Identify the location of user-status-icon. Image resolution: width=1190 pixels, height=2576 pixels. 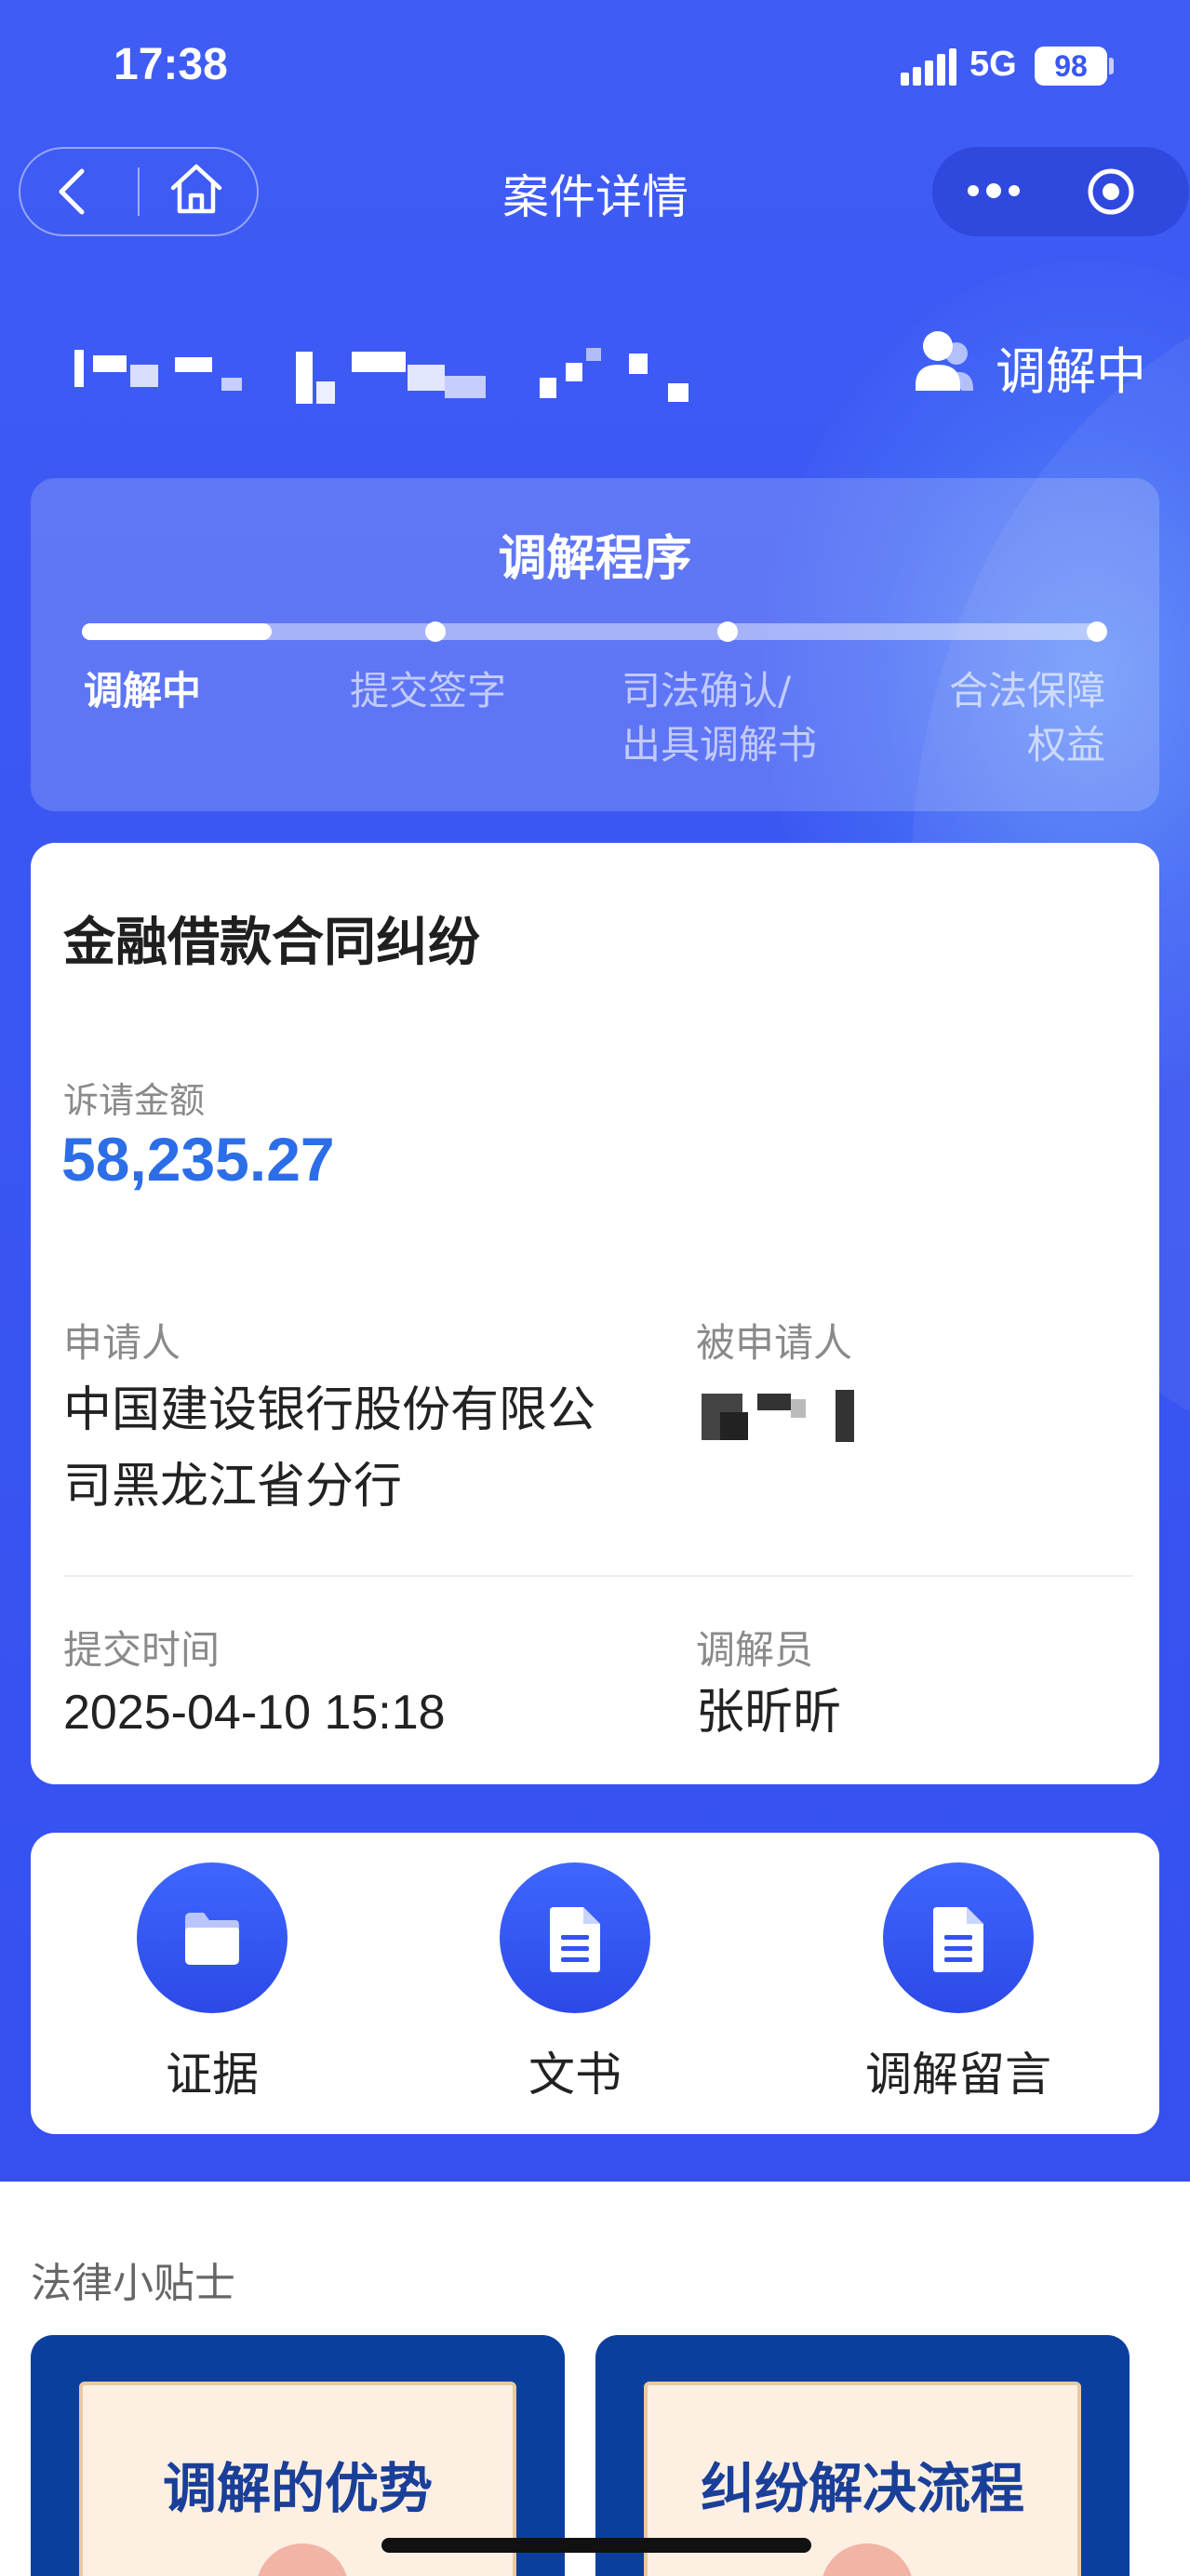
(945, 361).